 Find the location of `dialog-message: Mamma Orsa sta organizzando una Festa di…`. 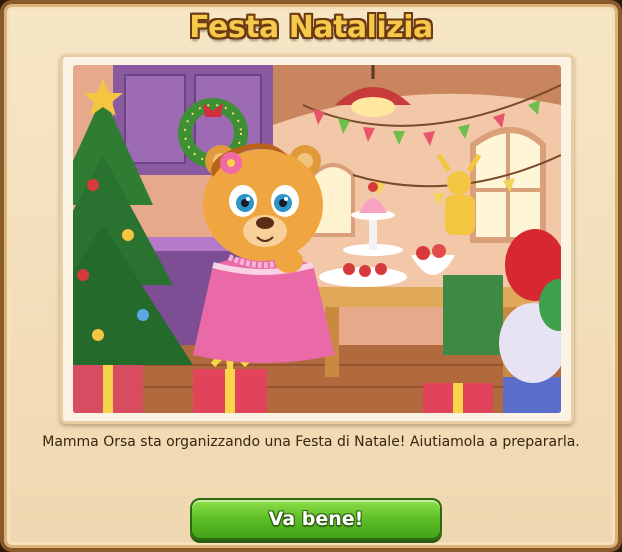

dialog-message: Mamma Orsa sta organizzando una Festa di… is located at coordinates (311, 442).